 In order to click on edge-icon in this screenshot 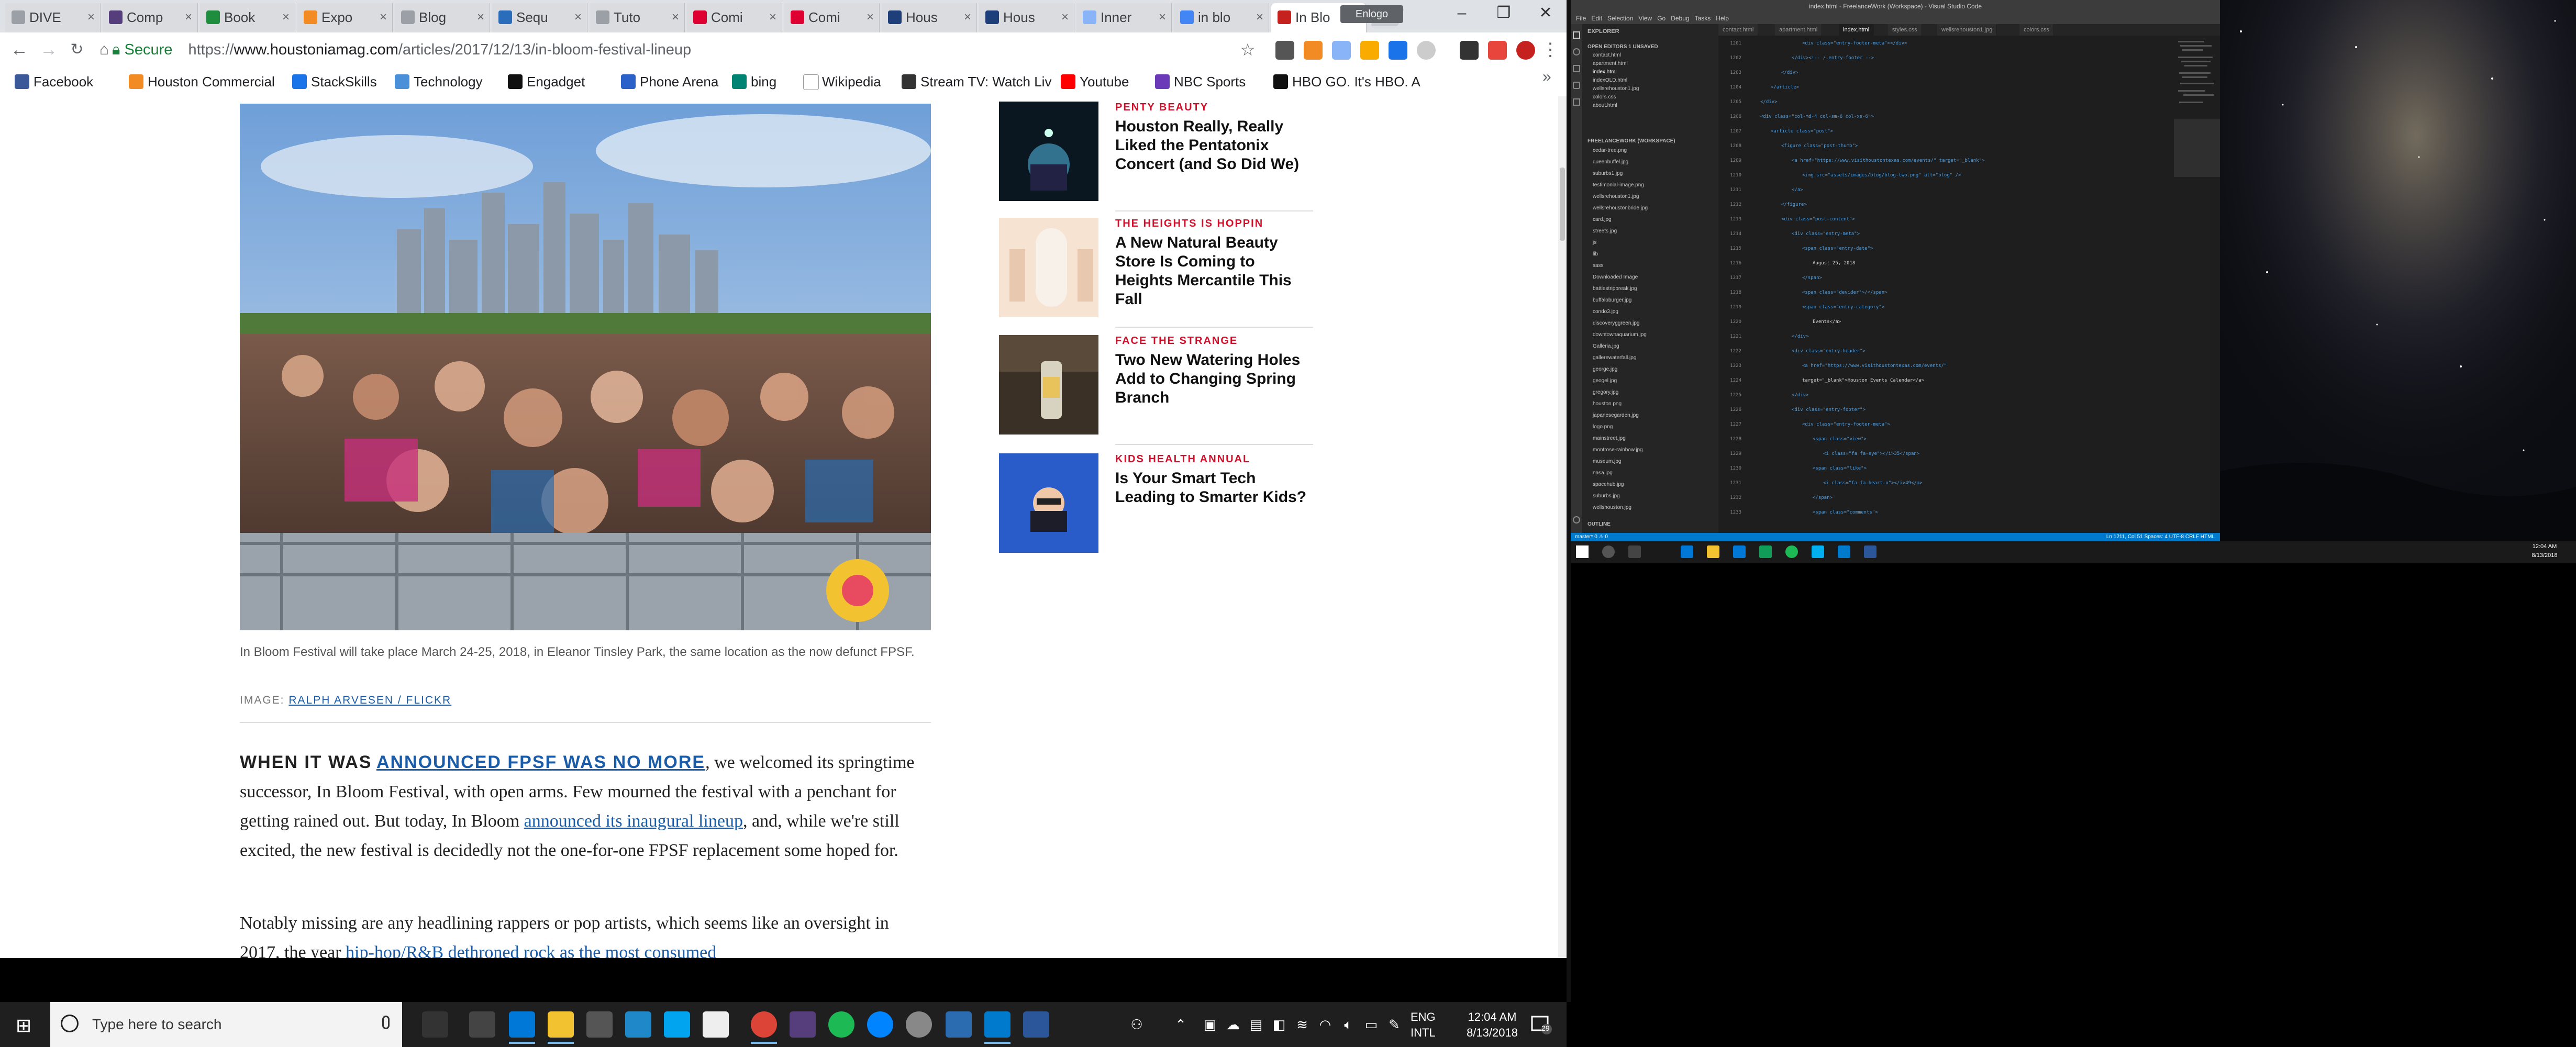, I will do `click(522, 1027)`.